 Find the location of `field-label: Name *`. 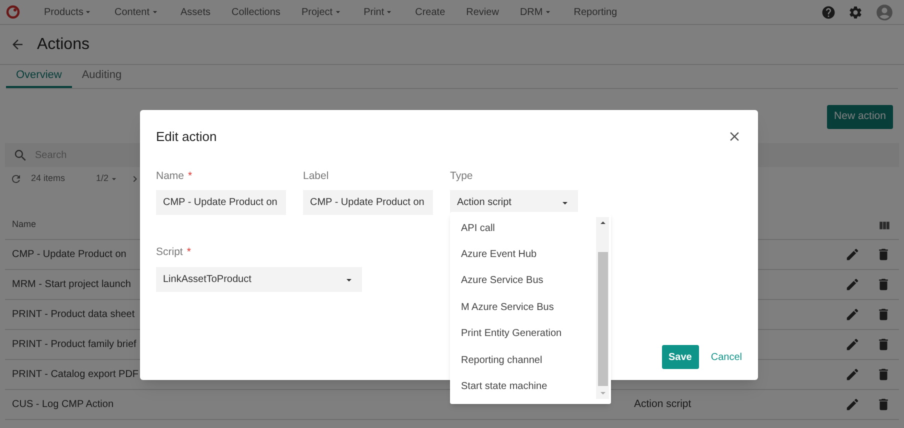

field-label: Name * is located at coordinates (174, 176).